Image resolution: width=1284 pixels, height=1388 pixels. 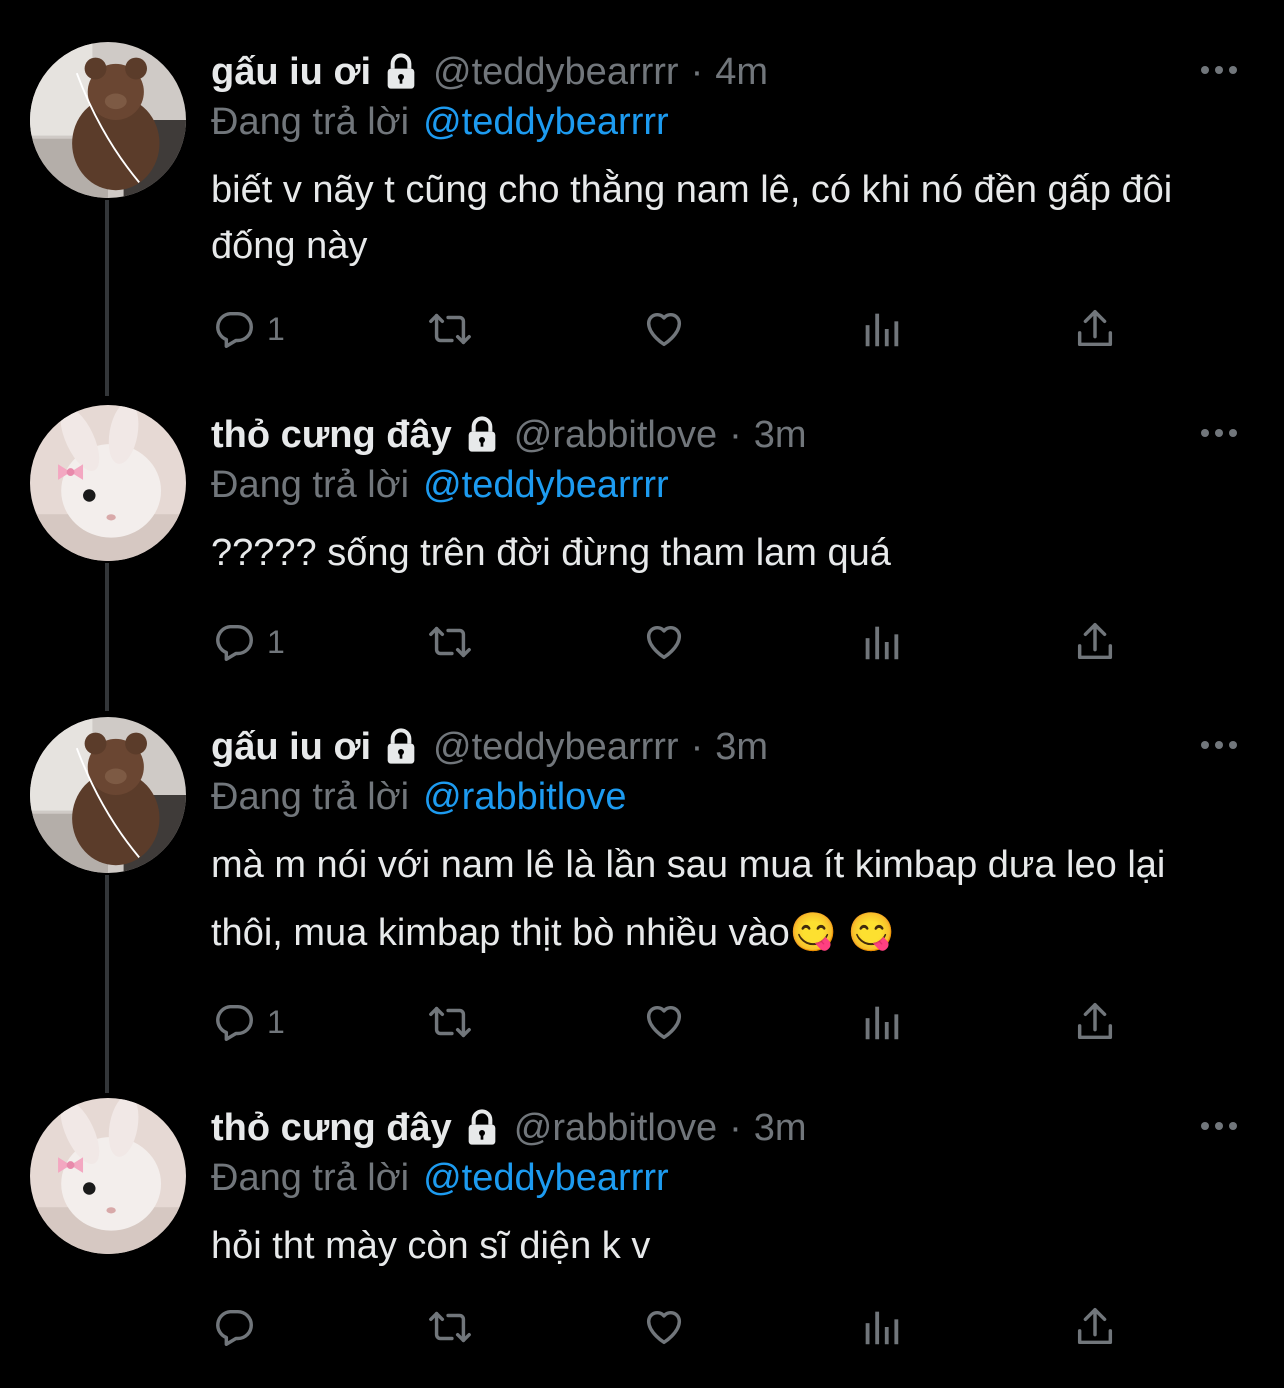 What do you see at coordinates (551, 553) in the screenshot?
I see `tweet-text: ????? sống trên đời đừng tham lam quá` at bounding box center [551, 553].